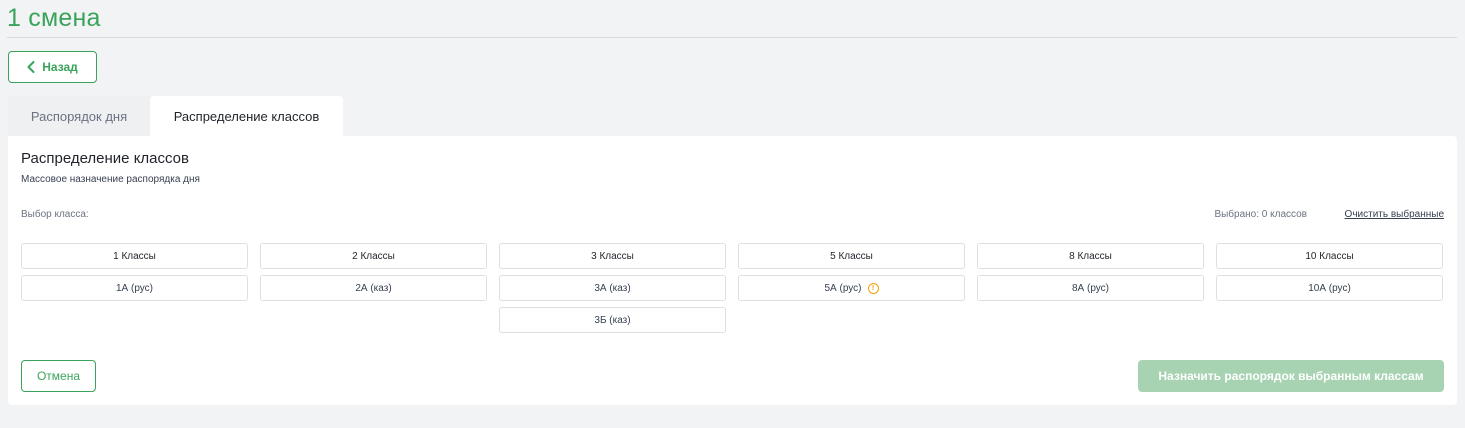 Image resolution: width=1465 pixels, height=428 pixels. I want to click on class-group-8: 8 Классы 8А (рус), so click(1090, 288).